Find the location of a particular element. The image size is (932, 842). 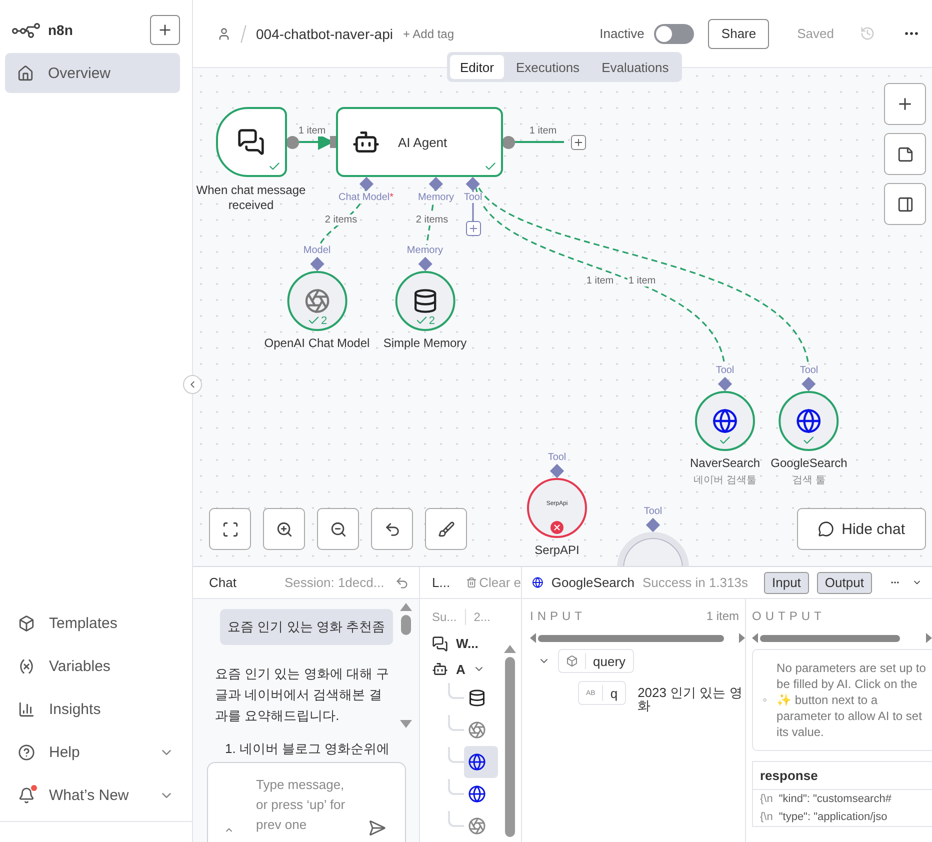

nav-item: Variables is located at coordinates (96, 666).